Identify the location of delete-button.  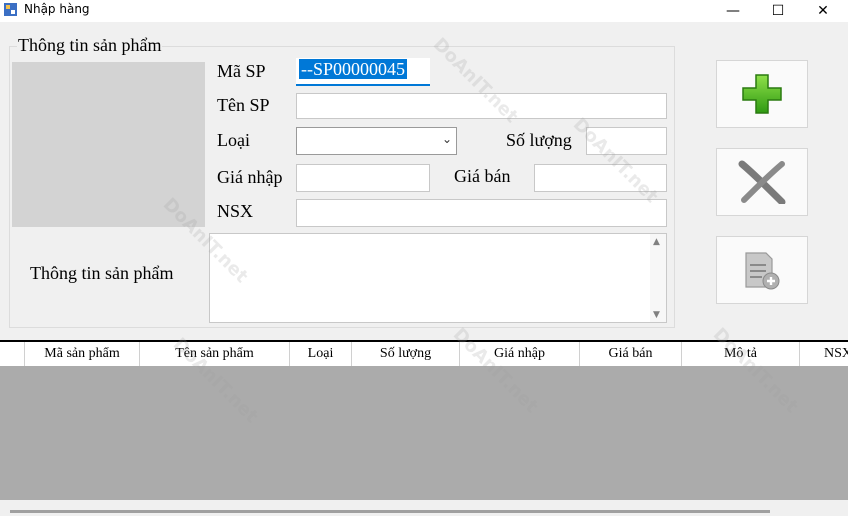
(762, 182).